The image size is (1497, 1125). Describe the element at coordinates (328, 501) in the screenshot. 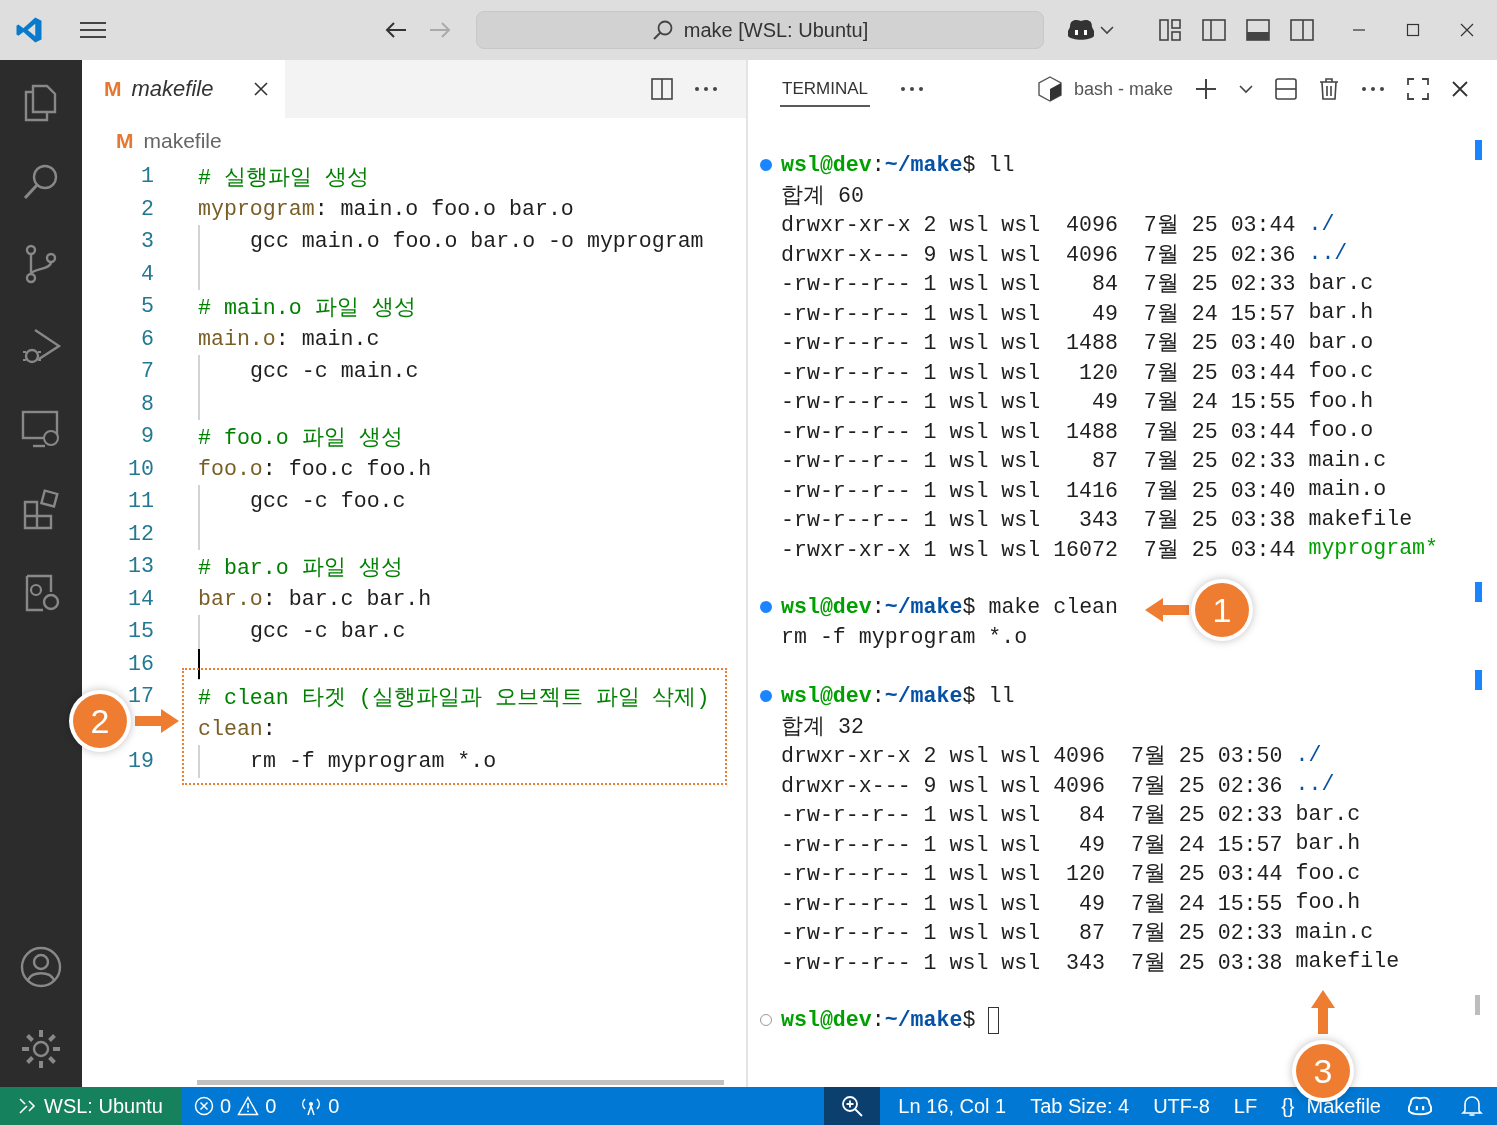

I see `code-line: gcc -c foo.c` at that location.